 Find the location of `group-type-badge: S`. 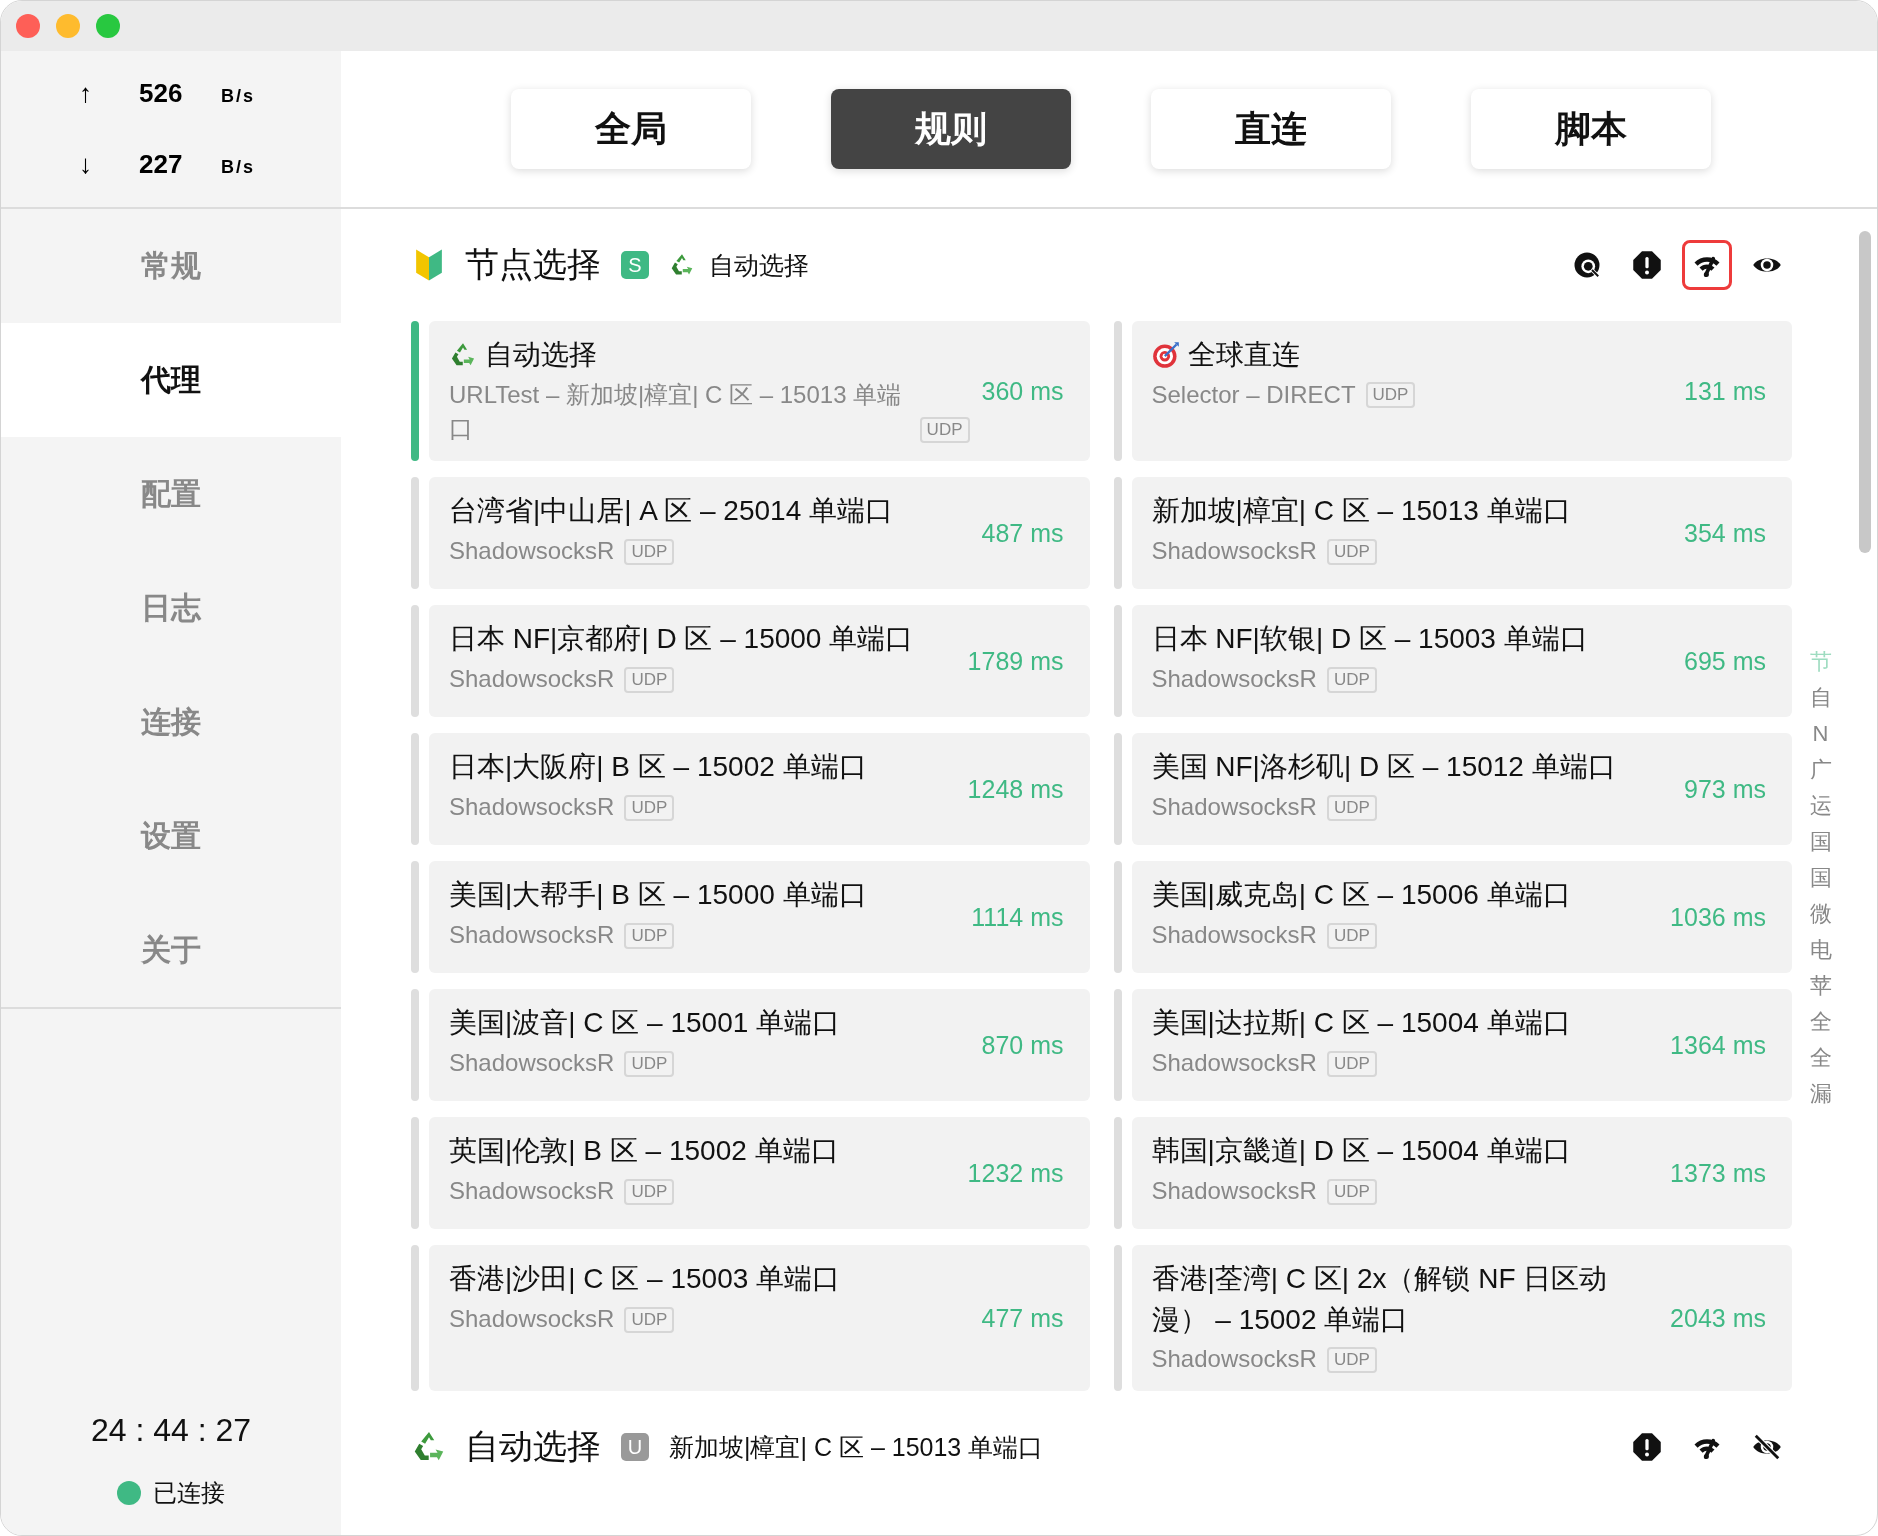

group-type-badge: S is located at coordinates (635, 265).